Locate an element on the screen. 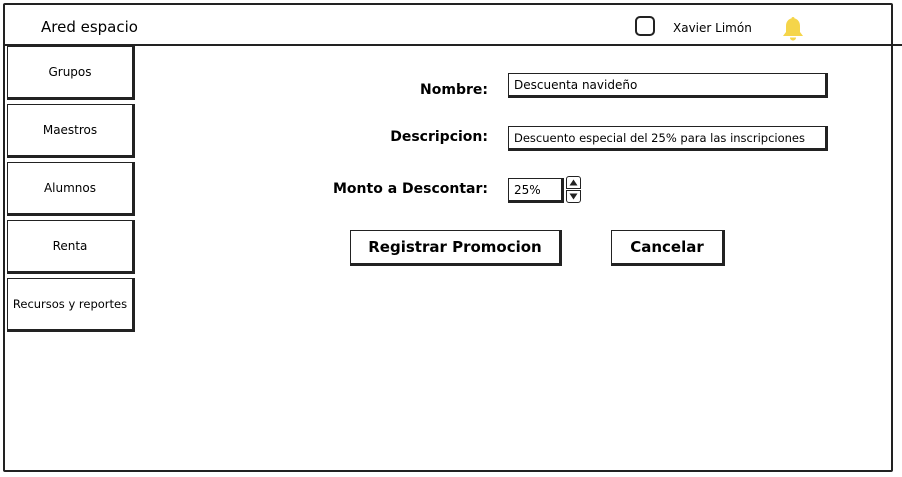 This screenshot has height=477, width=902. sidebar-item-alumnos: Alumnos is located at coordinates (71, 189).